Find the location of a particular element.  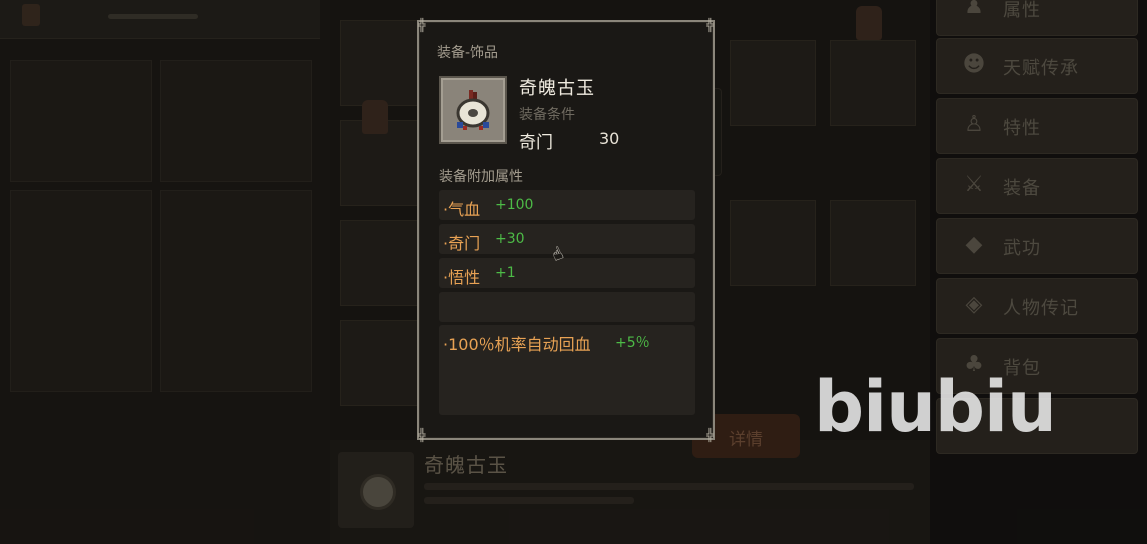

item-name: 奇魄古玉 is located at coordinates (557, 88).